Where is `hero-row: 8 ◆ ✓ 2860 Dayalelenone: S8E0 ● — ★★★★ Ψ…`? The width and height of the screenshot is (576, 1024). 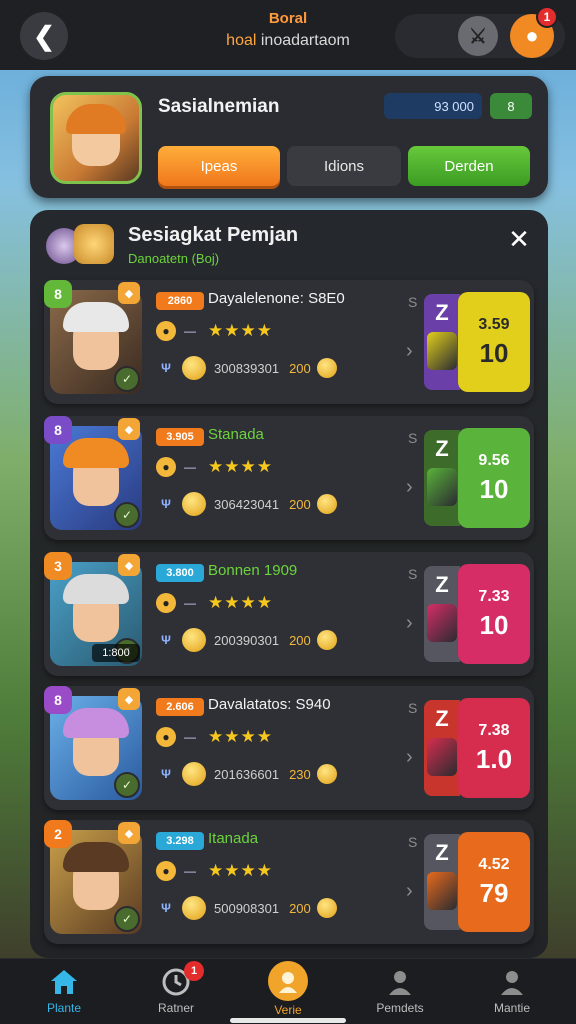 hero-row: 8 ◆ ✓ 2860 Dayalelenone: S8E0 ● — ★★★★ Ψ… is located at coordinates (289, 342).